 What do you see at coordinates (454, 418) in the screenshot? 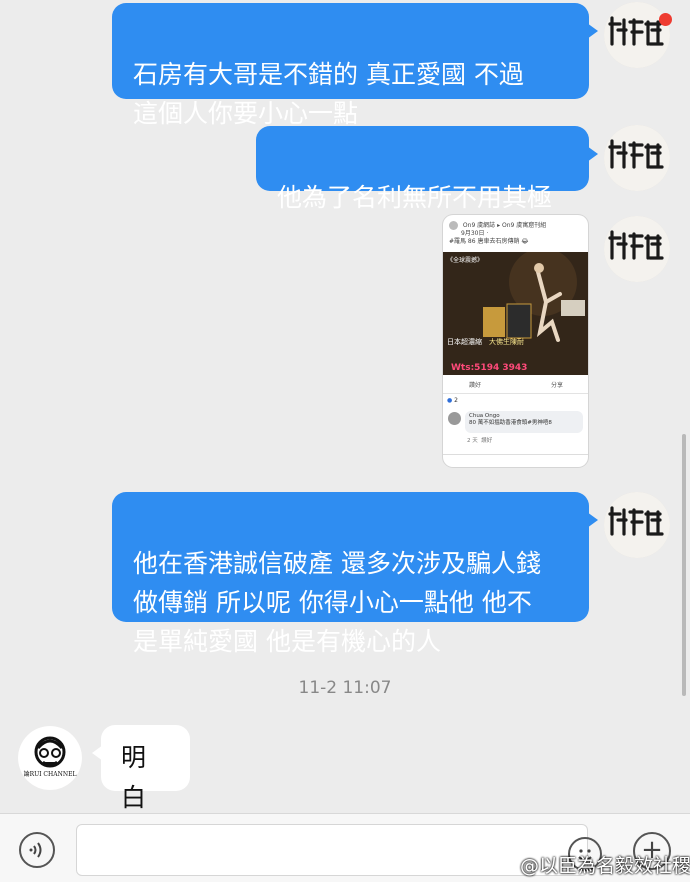
I see `commenter-avatar-icon` at bounding box center [454, 418].